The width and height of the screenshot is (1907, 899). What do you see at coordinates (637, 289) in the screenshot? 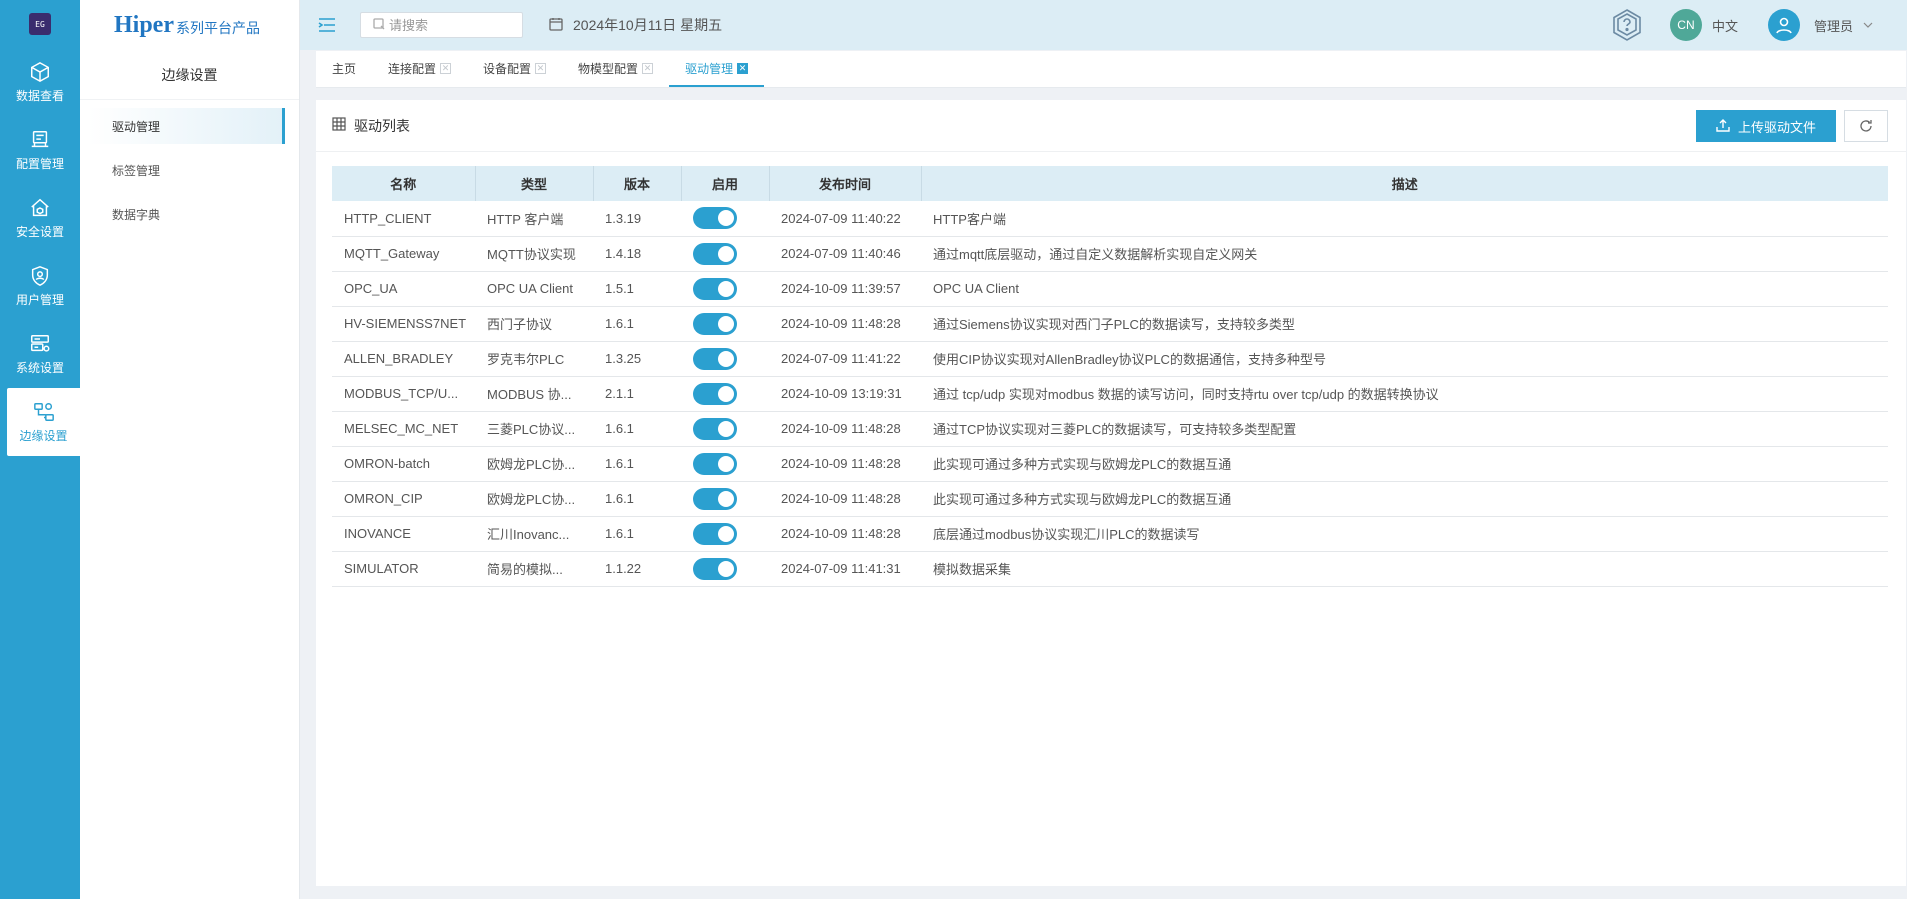
I see `cell-version: 1.5.1` at bounding box center [637, 289].